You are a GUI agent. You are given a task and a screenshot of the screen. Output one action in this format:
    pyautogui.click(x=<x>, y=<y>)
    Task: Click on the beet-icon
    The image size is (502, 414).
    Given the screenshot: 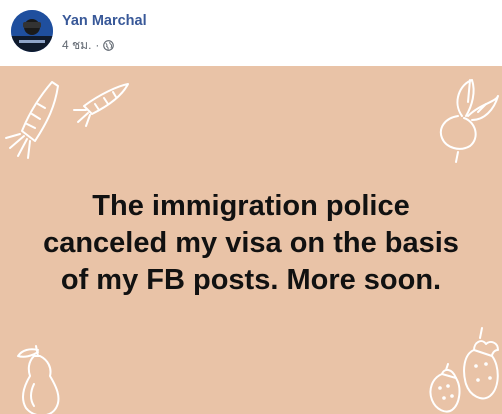 What is the action you would take?
    pyautogui.click(x=469, y=121)
    